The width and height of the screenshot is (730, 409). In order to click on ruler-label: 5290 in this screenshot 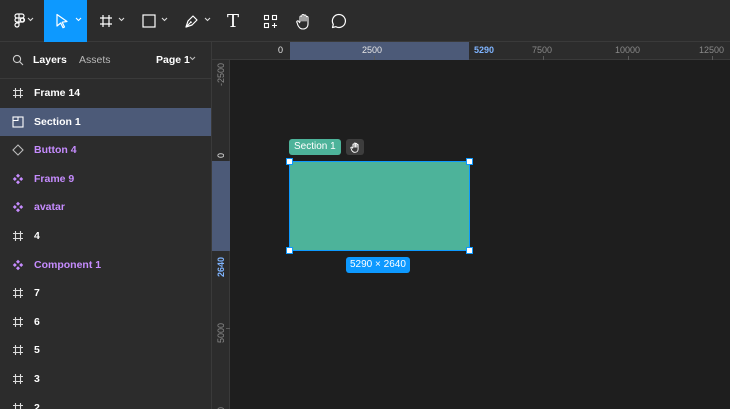, I will do `click(484, 50)`.